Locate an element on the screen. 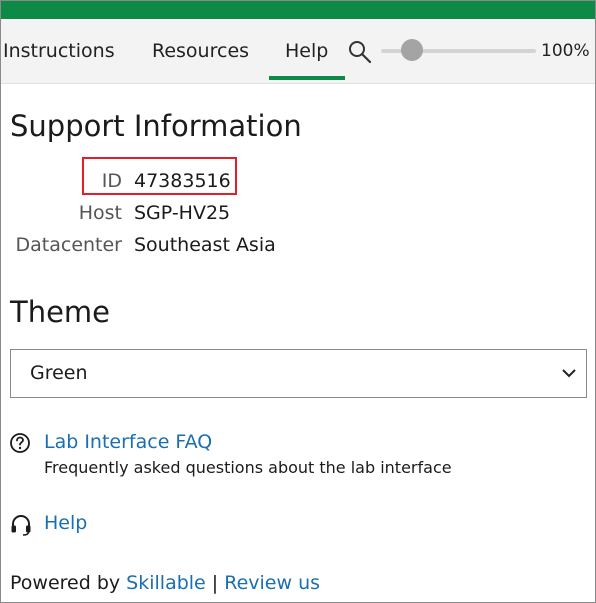 Image resolution: width=596 pixels, height=603 pixels. datacenter-value: Southeast Asia is located at coordinates (205, 245).